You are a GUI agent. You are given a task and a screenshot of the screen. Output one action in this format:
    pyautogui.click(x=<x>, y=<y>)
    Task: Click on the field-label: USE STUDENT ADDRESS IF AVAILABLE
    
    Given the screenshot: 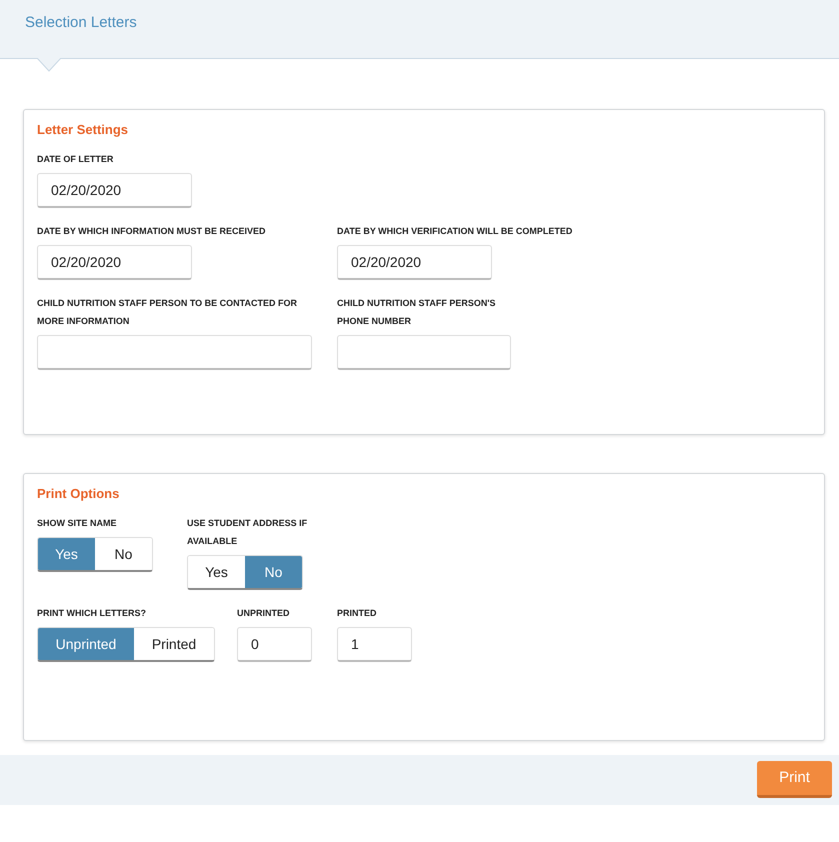 What is the action you would take?
    pyautogui.click(x=247, y=532)
    